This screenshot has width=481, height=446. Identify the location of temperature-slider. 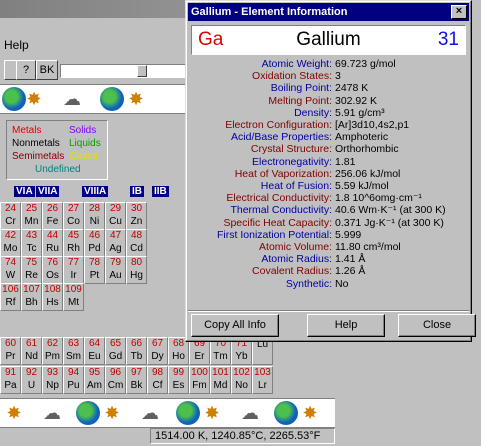
(130, 71).